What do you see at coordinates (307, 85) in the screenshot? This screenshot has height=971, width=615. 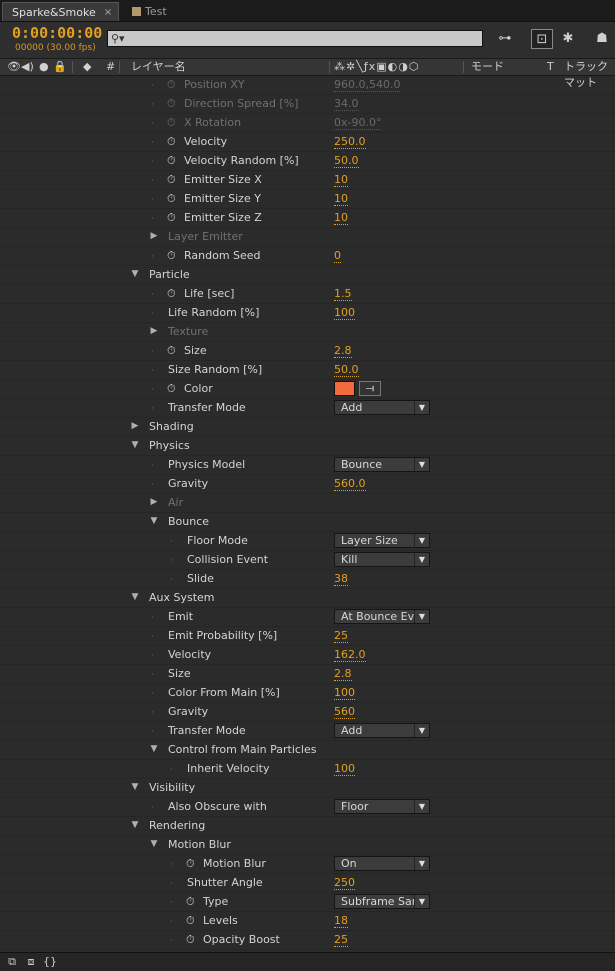 I see `property-row-position-xy: · ⏱ Position XY 960.0,540.0` at bounding box center [307, 85].